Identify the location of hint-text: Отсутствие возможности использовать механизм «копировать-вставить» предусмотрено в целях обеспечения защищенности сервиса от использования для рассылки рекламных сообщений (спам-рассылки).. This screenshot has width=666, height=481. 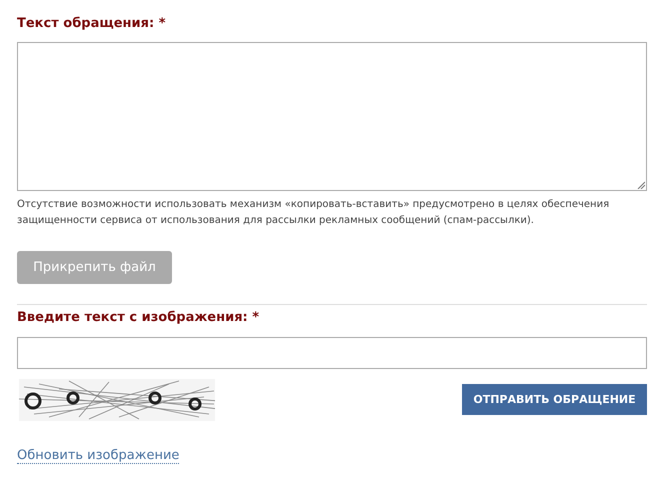
(313, 213).